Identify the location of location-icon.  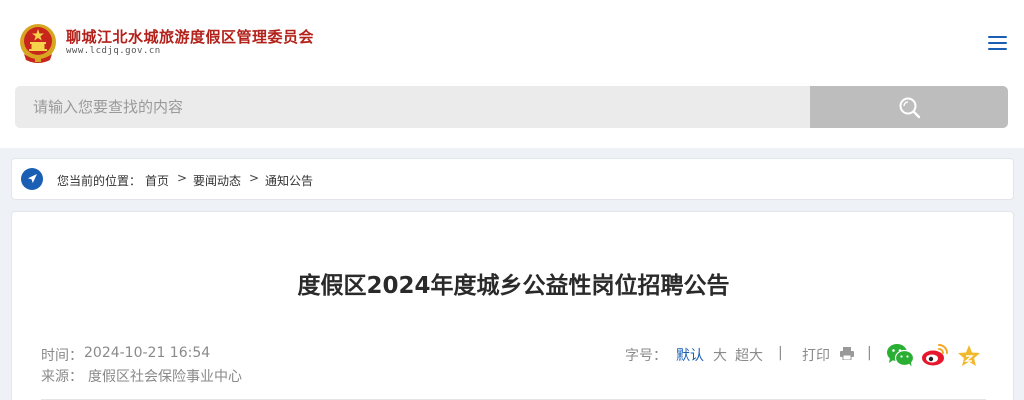
(32, 179).